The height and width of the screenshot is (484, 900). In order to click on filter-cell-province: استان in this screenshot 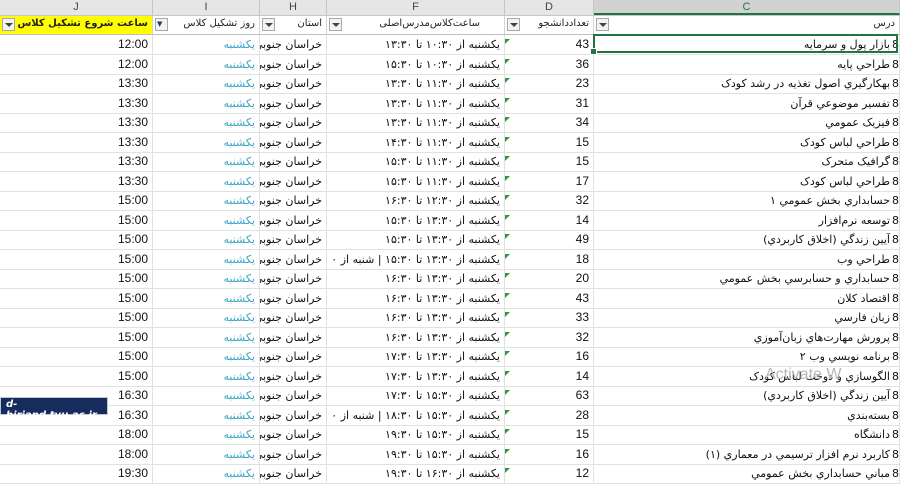, I will do `click(293, 25)`.